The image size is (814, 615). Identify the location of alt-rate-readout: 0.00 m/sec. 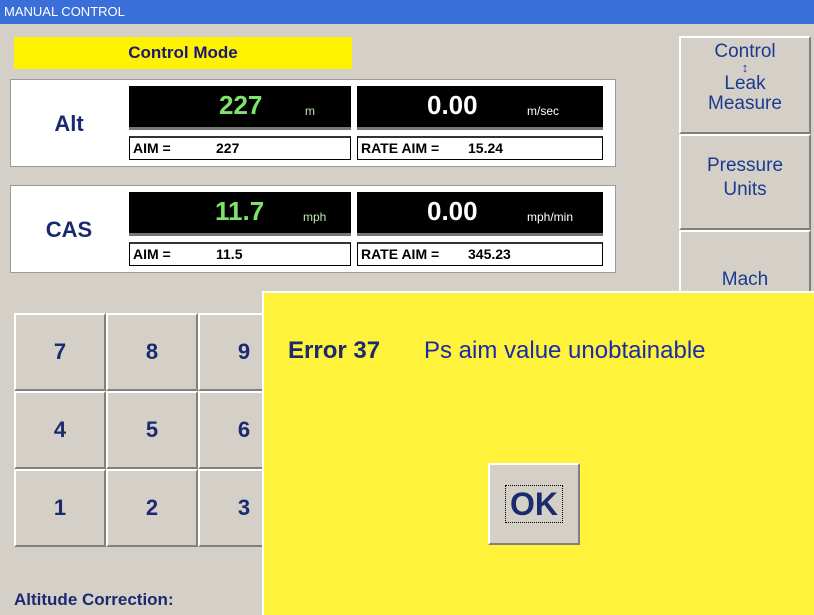
(480, 108).